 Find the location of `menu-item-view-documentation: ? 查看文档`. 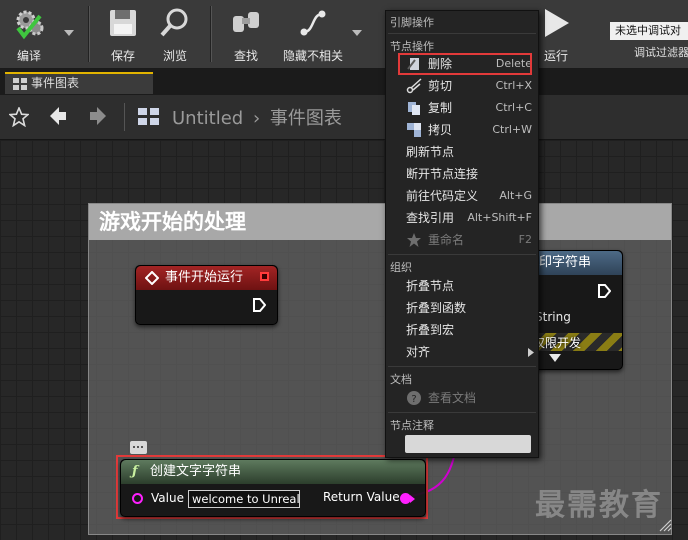

menu-item-view-documentation: ? 查看文档 is located at coordinates (462, 398).